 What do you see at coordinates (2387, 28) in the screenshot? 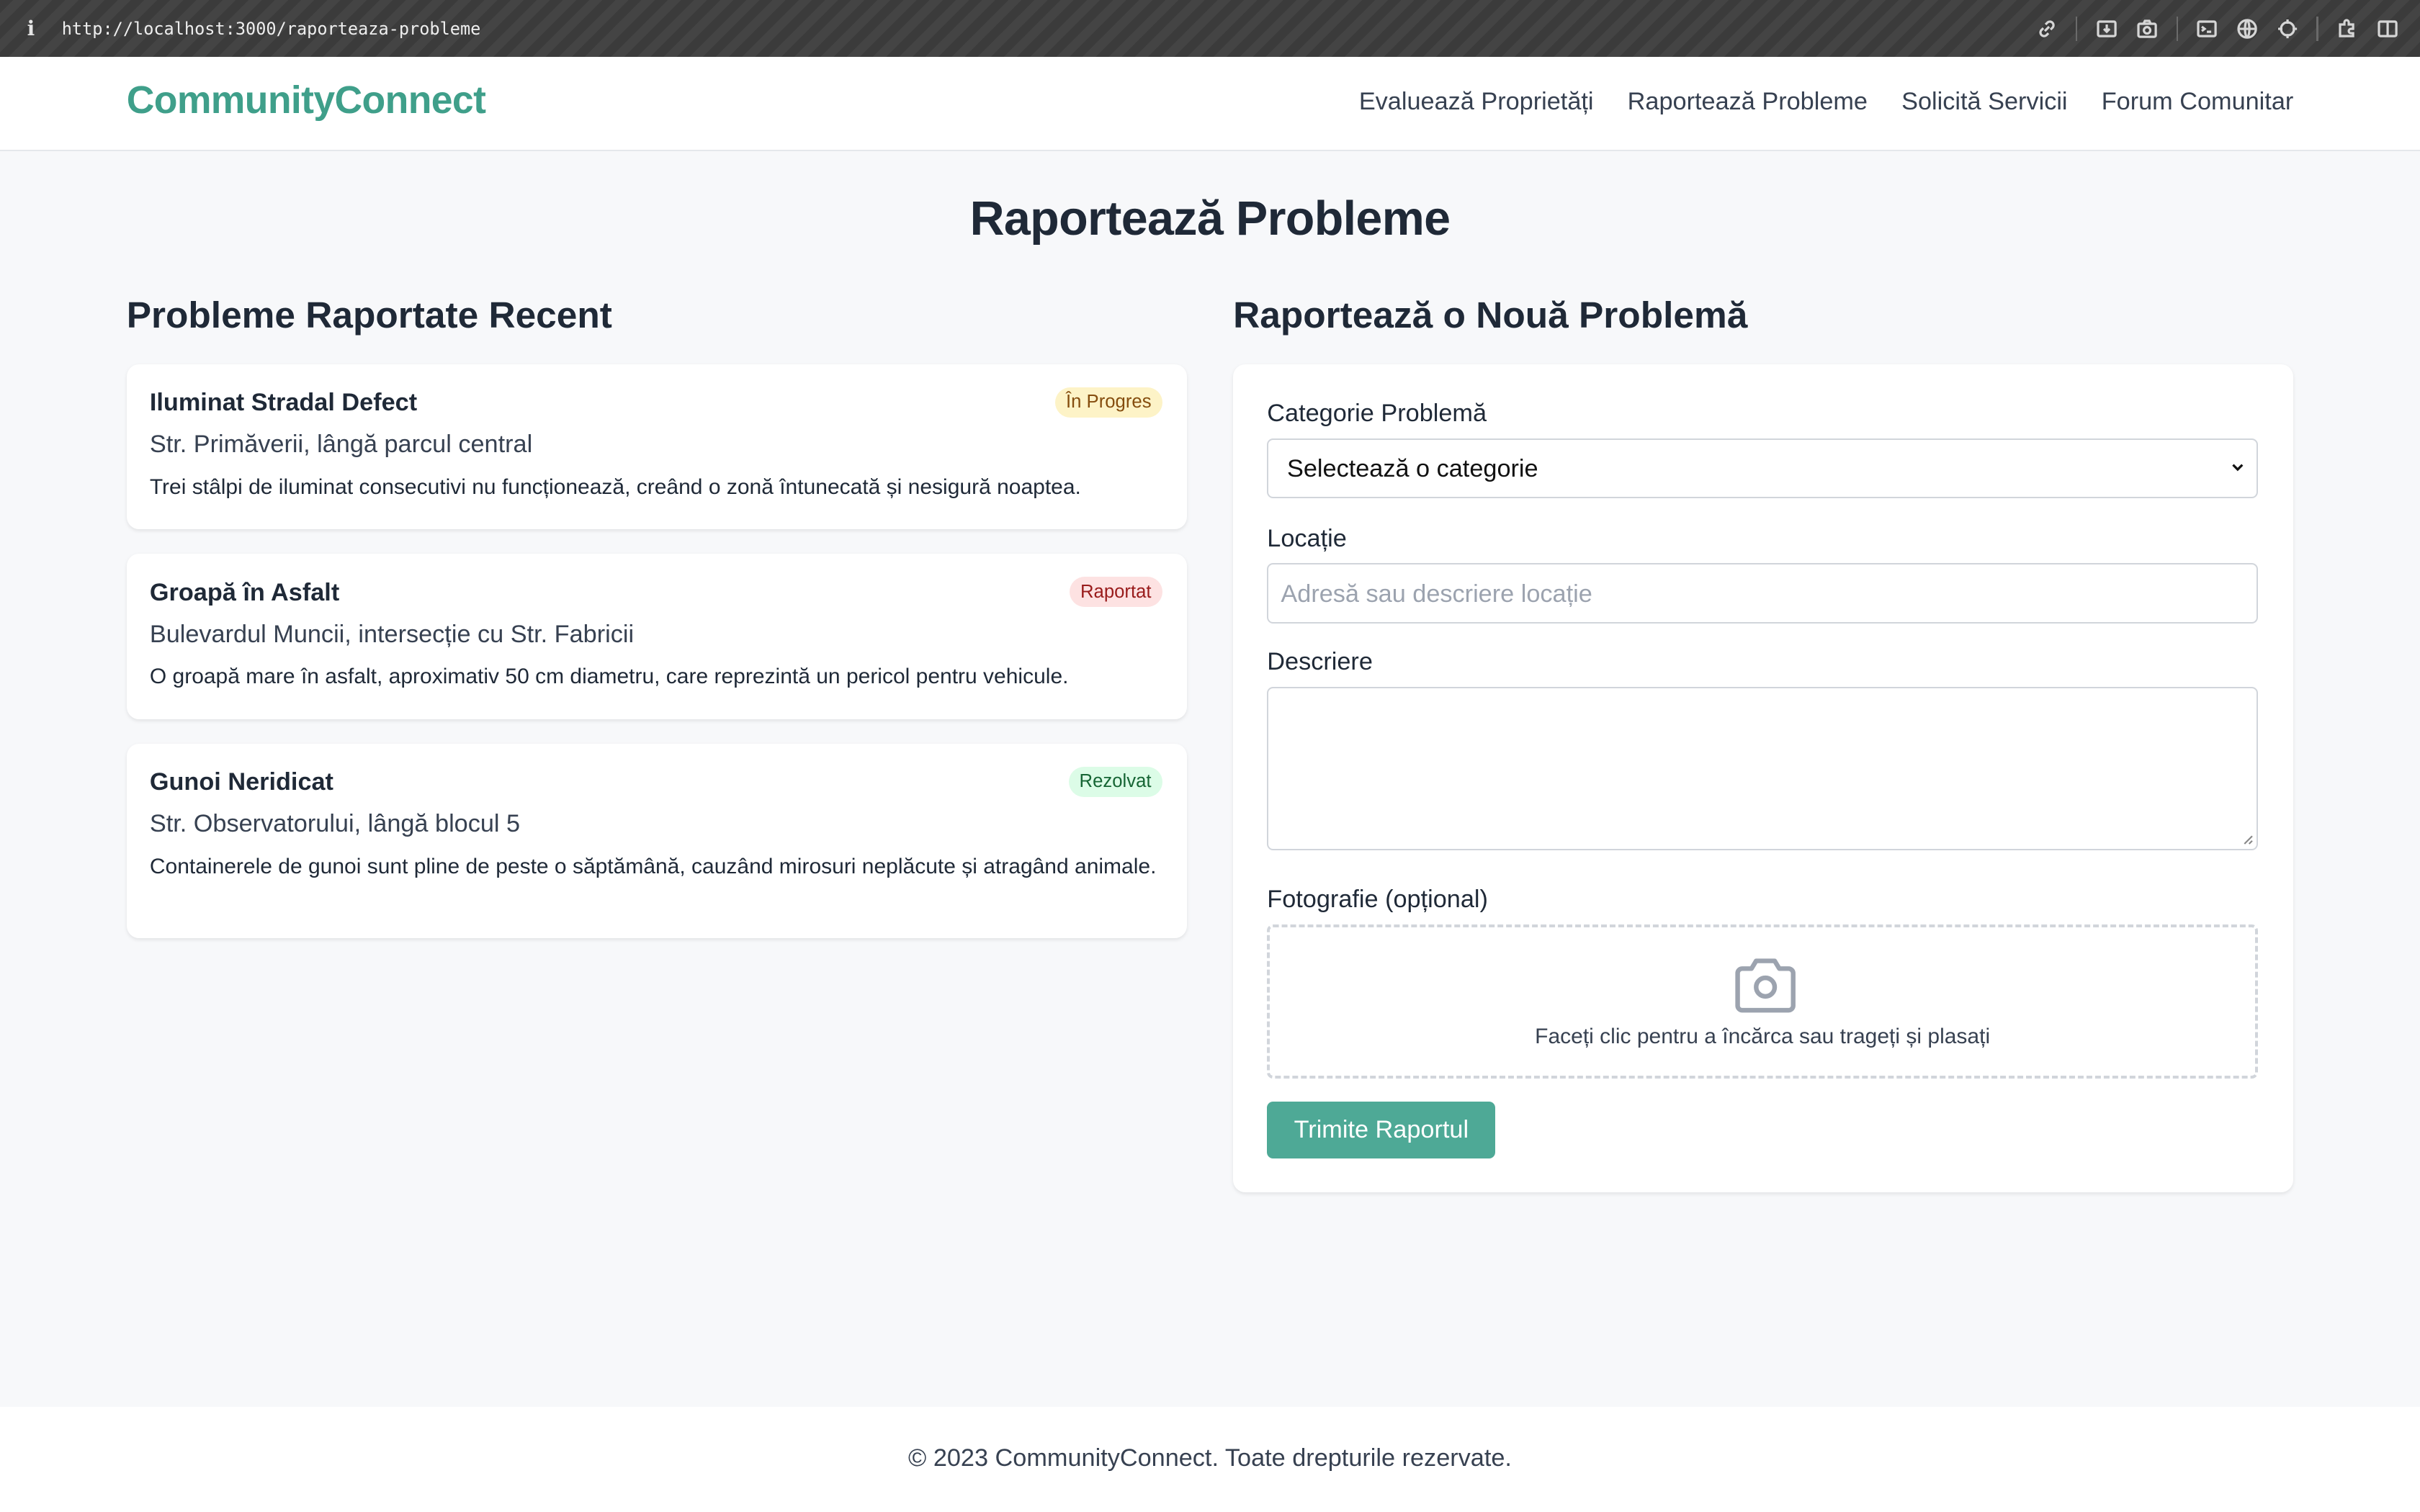
I see `sidebar-toggle-icon` at bounding box center [2387, 28].